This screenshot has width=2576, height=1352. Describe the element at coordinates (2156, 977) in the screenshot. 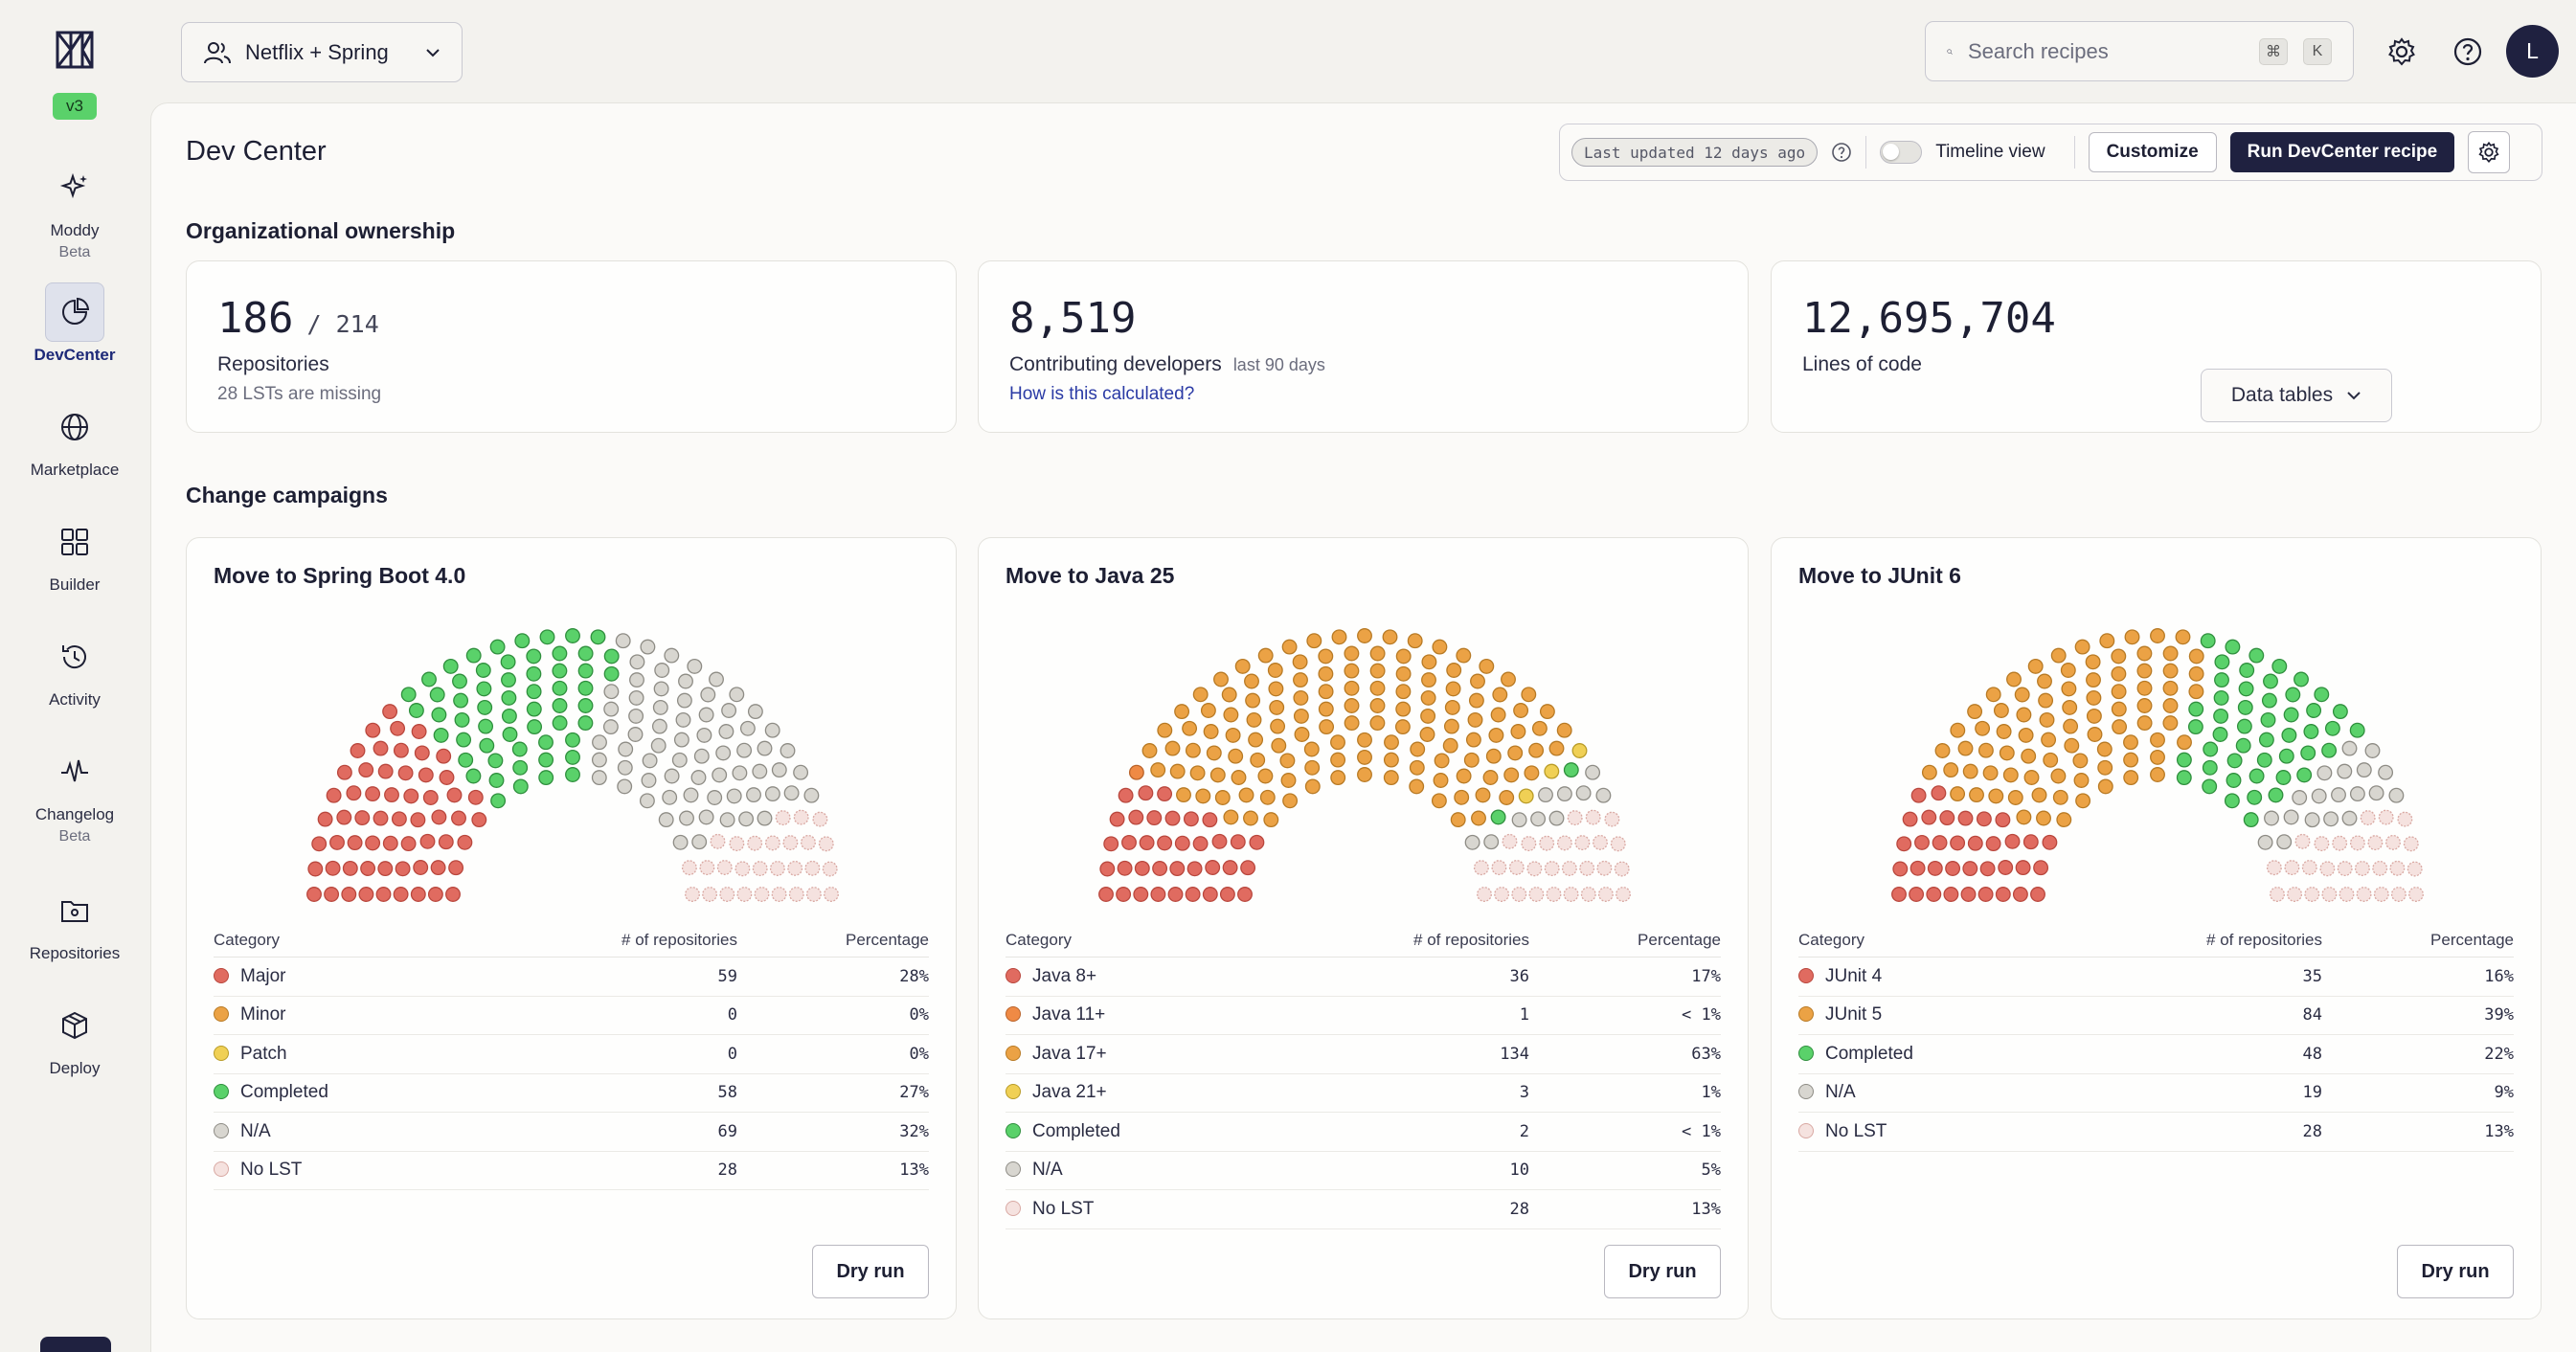

I see `category-row: JUnit 4 35 16%` at that location.